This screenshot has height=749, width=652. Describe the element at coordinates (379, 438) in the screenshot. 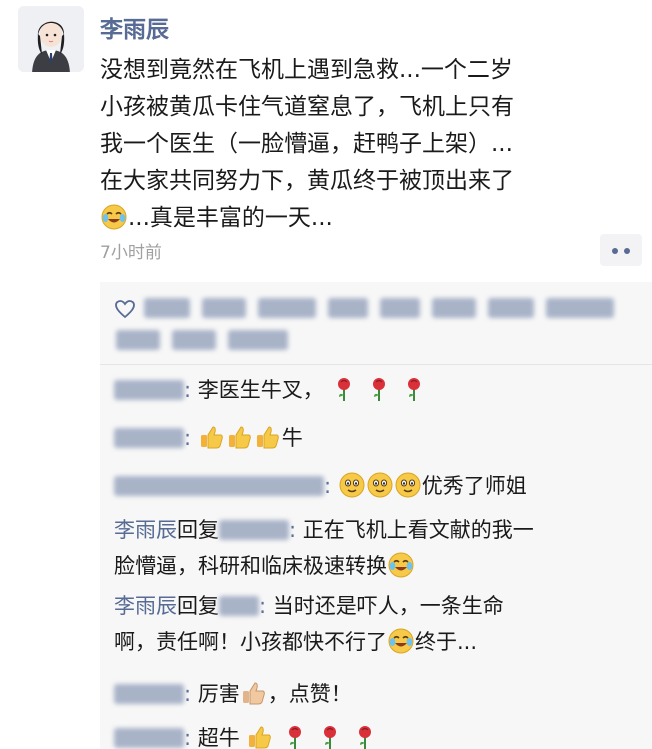

I see `comment-item: : 牛` at that location.